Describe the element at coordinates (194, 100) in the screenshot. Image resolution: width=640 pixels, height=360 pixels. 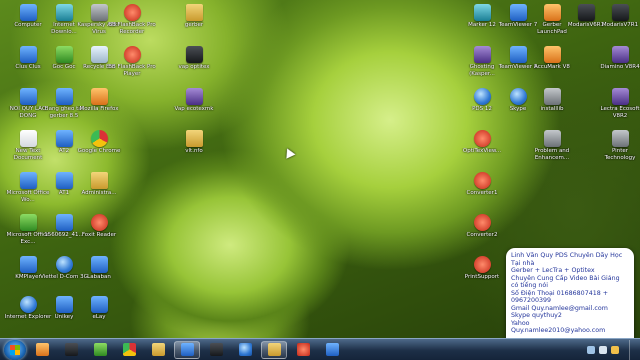
I see `desktop-shortcut: Vap ecotexmk` at that location.